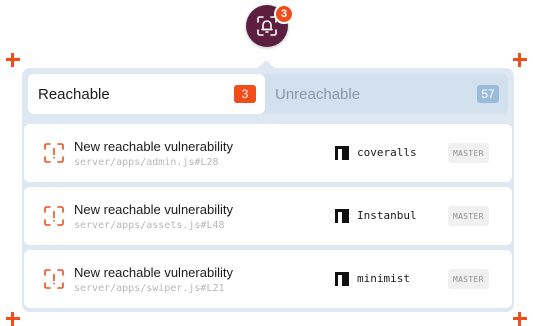 Image resolution: width=533 pixels, height=326 pixels. I want to click on item-path: server/apps/swiper.js#L21, so click(149, 288).